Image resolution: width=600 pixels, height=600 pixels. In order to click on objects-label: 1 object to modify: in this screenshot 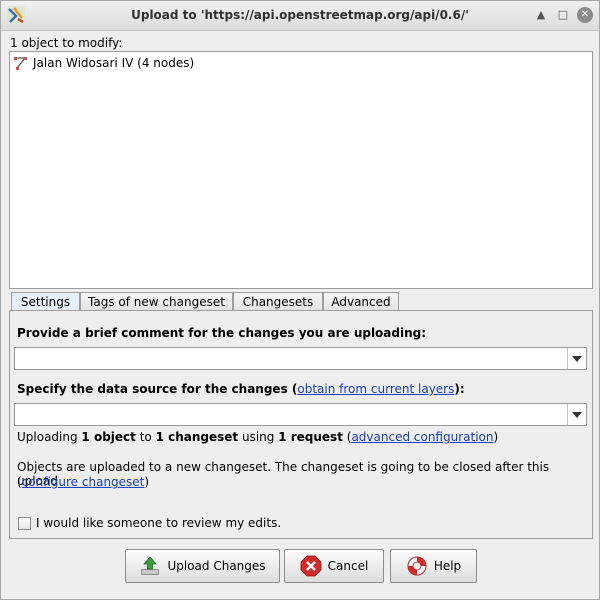, I will do `click(66, 43)`.